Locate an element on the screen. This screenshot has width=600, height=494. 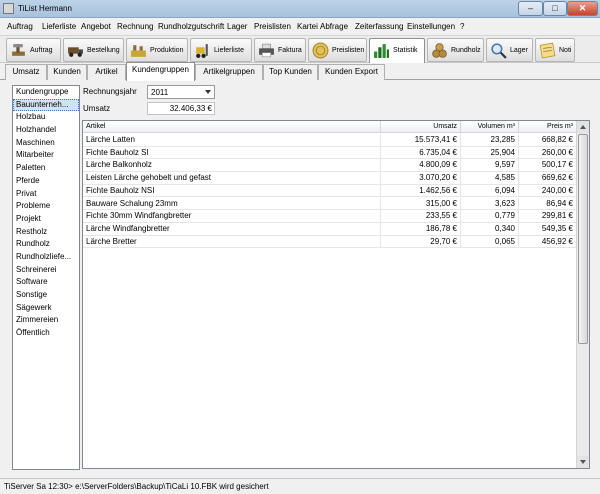
minimize-button: – is located at coordinates (530, 8).